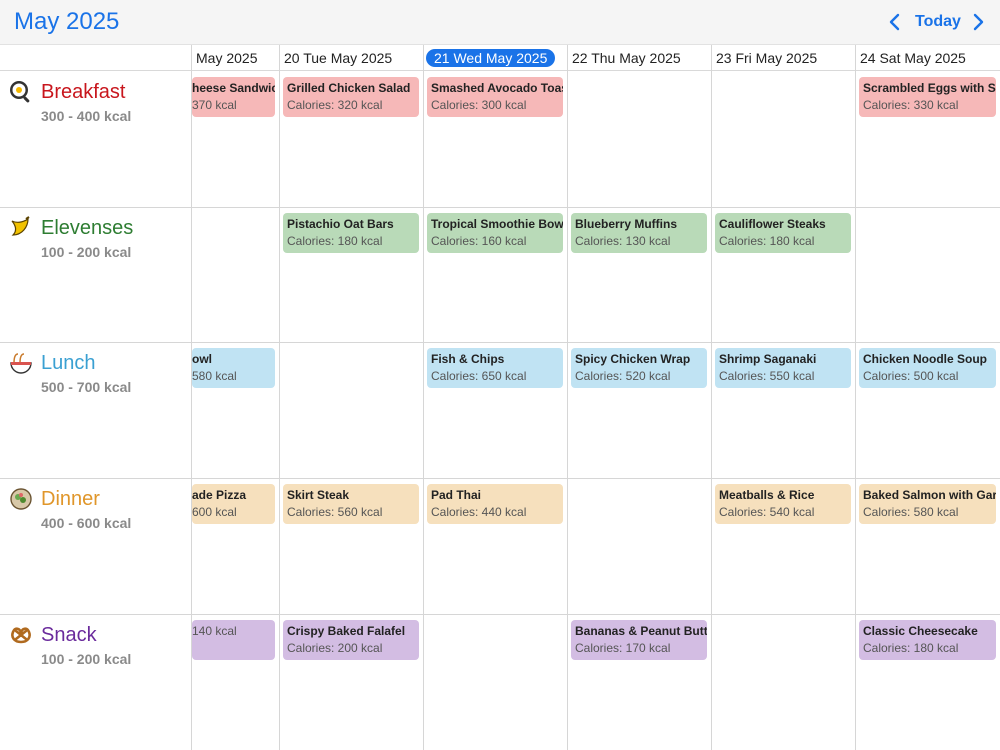 This screenshot has width=1000, height=750. What do you see at coordinates (351, 640) in the screenshot?
I see `meal-event: Crispy Baked Falafel Calories: 200 kcal` at bounding box center [351, 640].